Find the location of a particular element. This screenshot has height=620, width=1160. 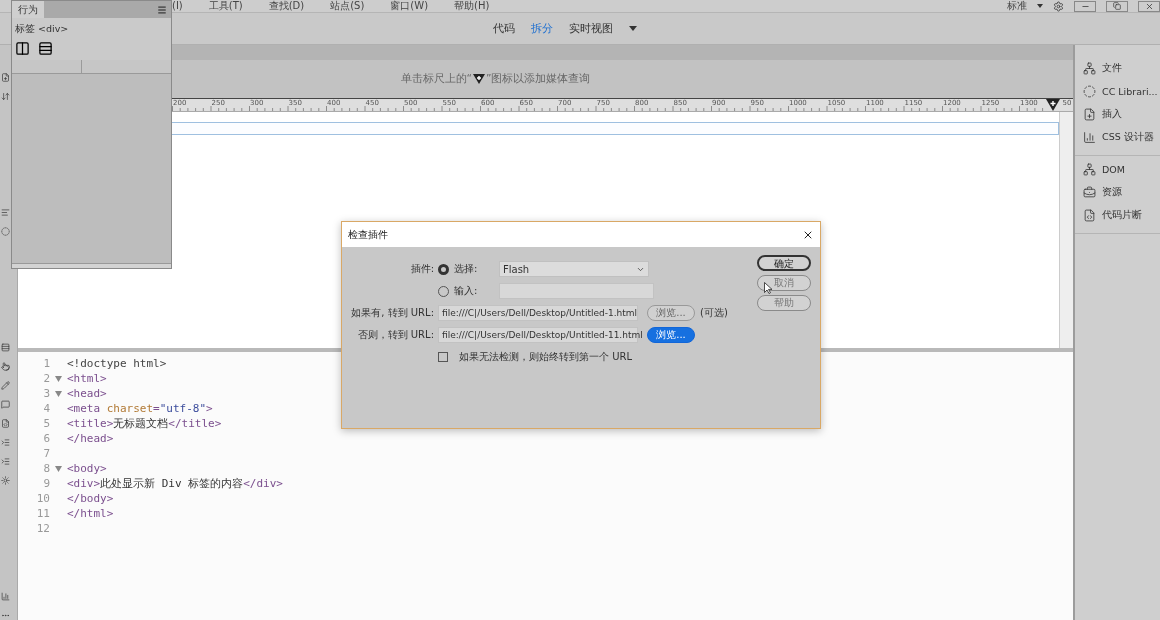

restore-icon is located at coordinates (1117, 6).